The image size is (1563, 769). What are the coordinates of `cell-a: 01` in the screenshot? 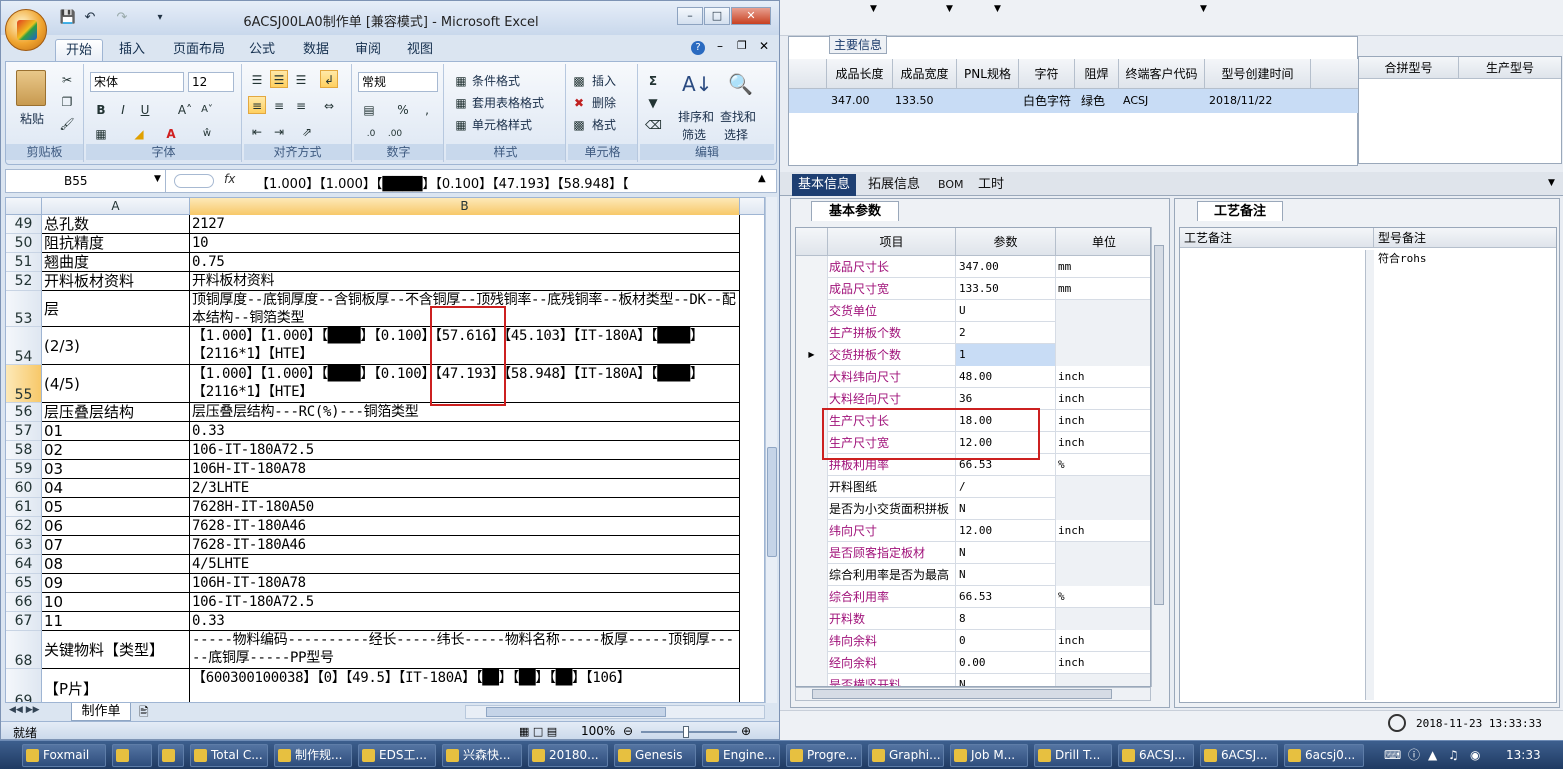 It's located at (116, 431).